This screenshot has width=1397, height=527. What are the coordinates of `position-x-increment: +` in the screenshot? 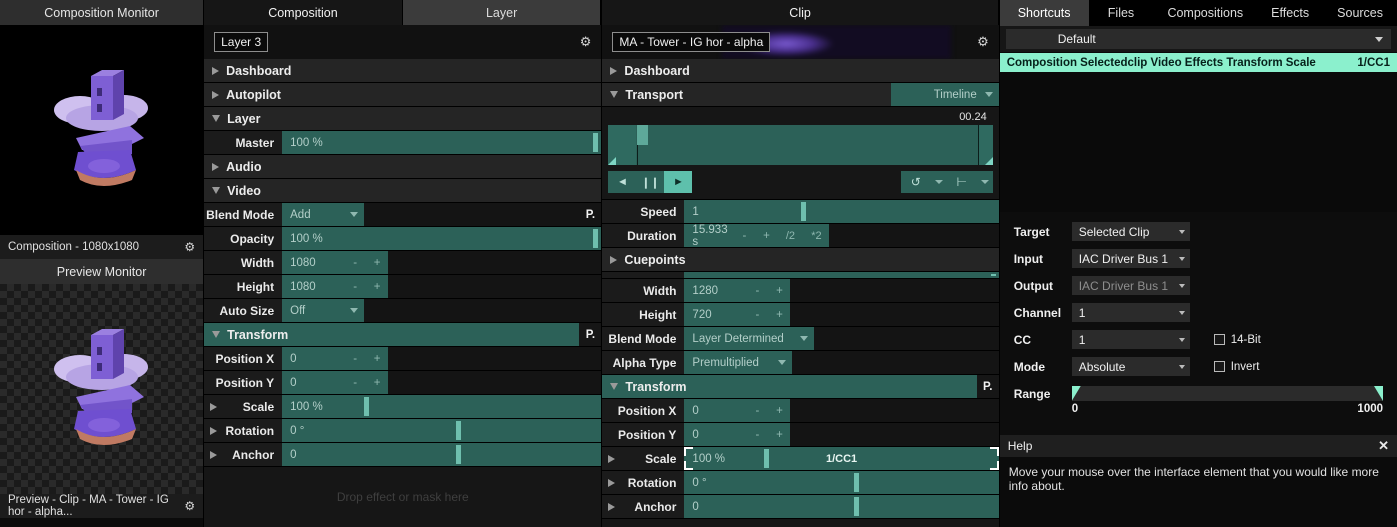 It's located at (377, 359).